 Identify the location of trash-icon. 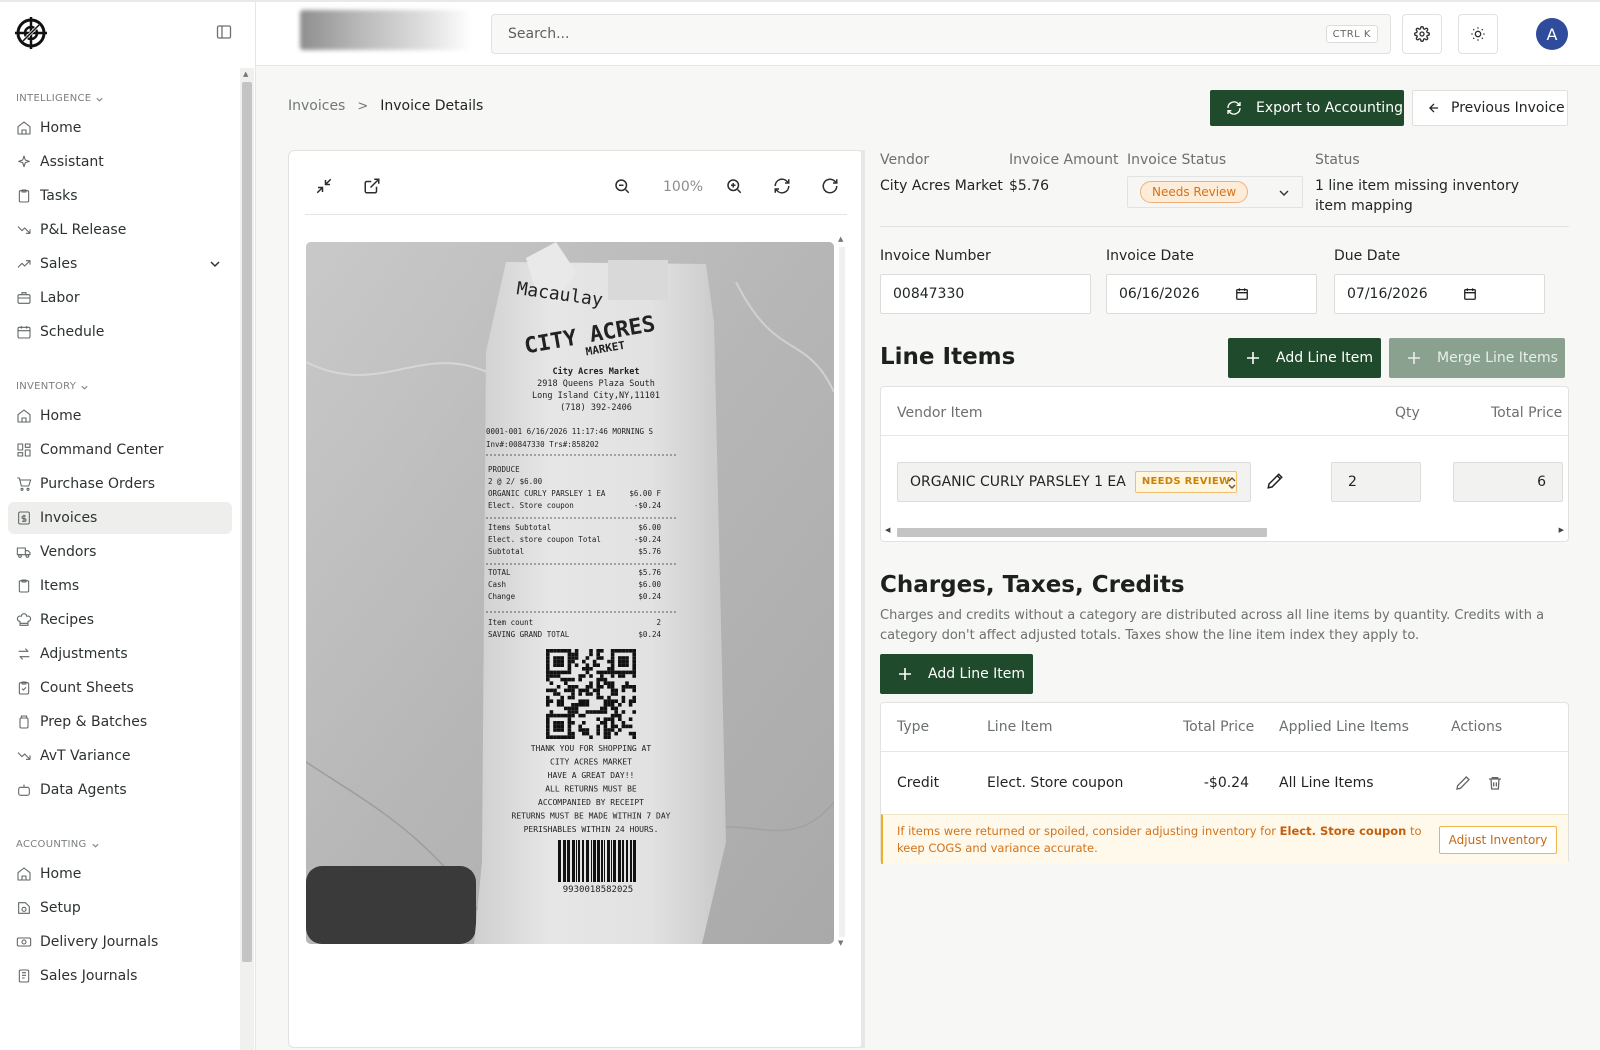
(1495, 783).